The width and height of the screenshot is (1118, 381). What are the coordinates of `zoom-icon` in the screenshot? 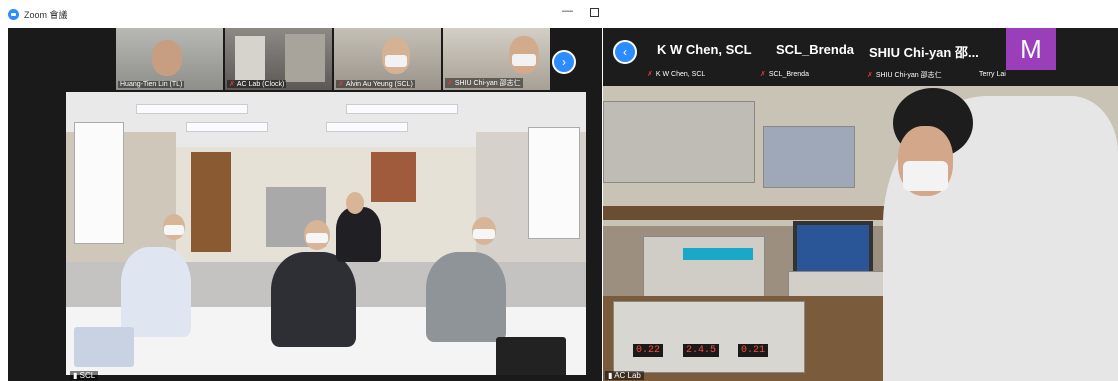 It's located at (13, 14).